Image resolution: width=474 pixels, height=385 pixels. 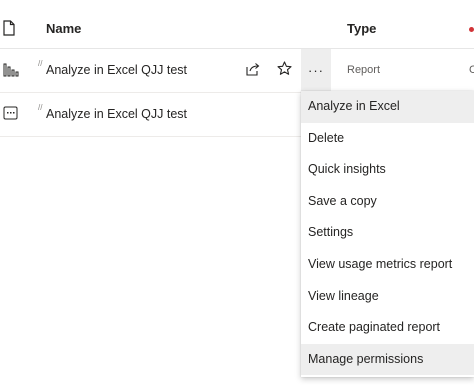 I want to click on star-icon, so click(x=284, y=68).